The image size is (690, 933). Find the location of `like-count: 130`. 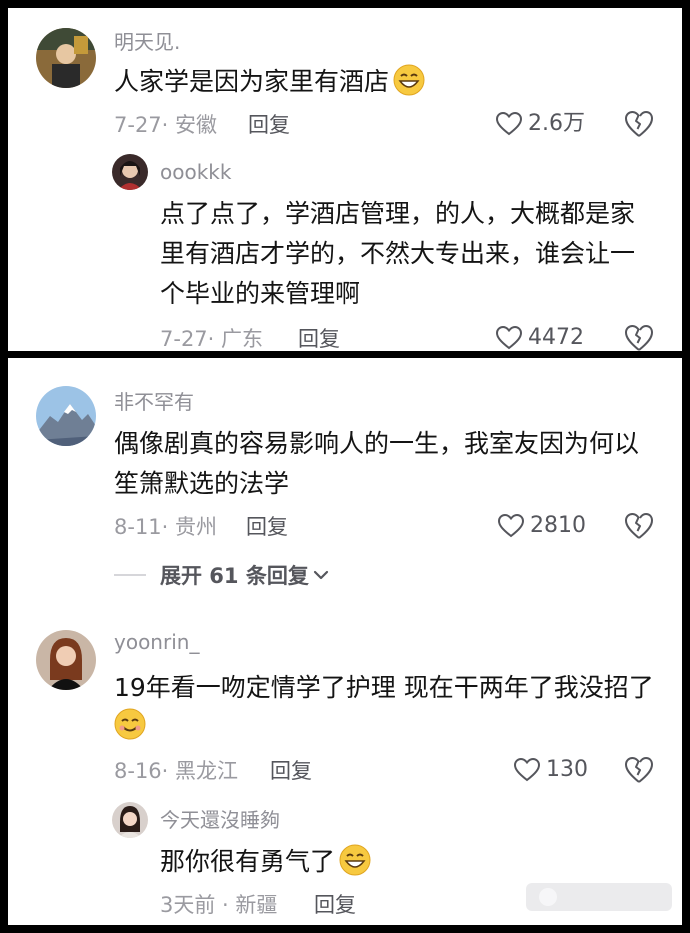

like-count: 130 is located at coordinates (567, 769).